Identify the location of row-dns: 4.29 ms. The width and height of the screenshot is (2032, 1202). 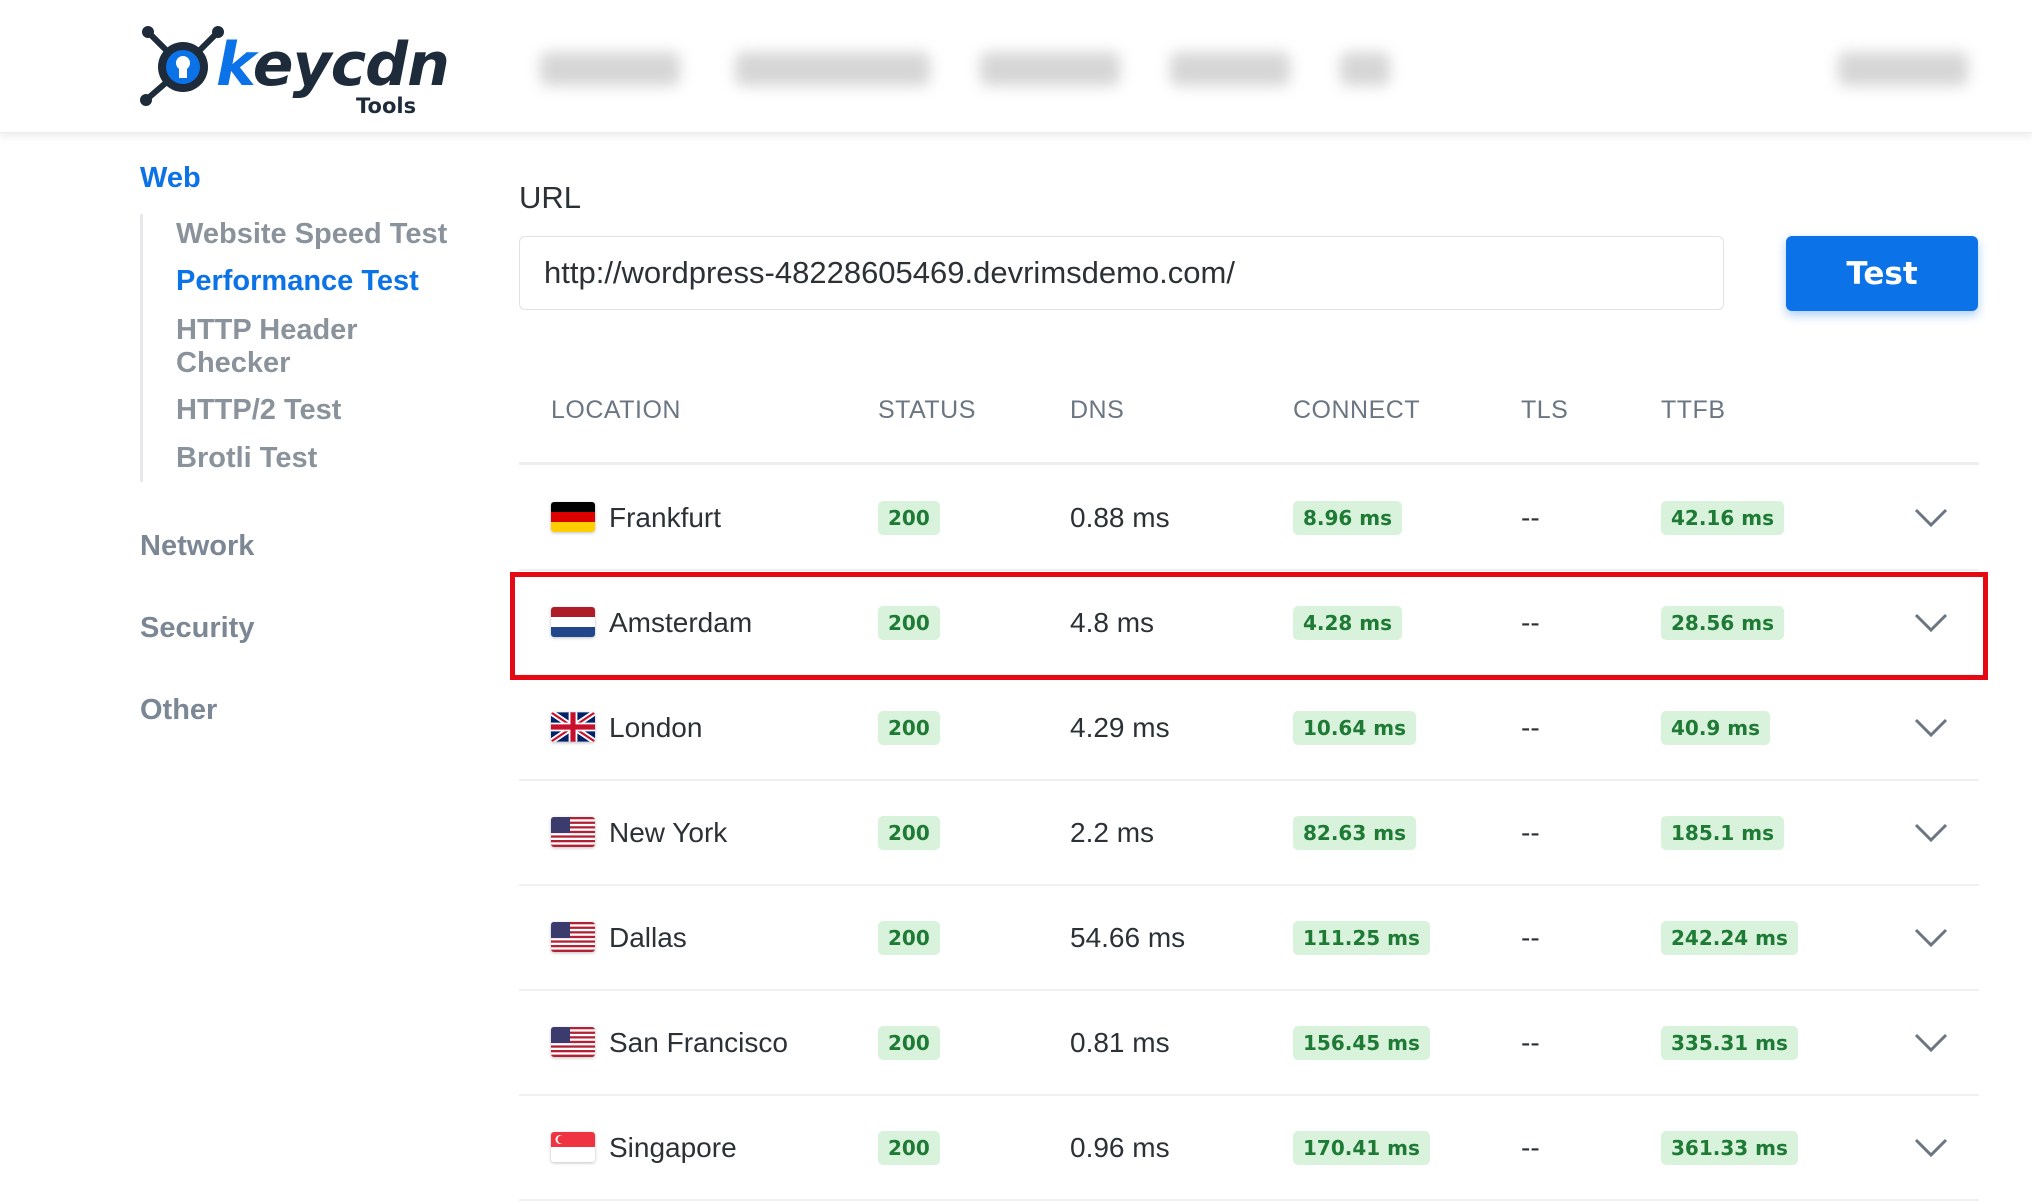
(1120, 727).